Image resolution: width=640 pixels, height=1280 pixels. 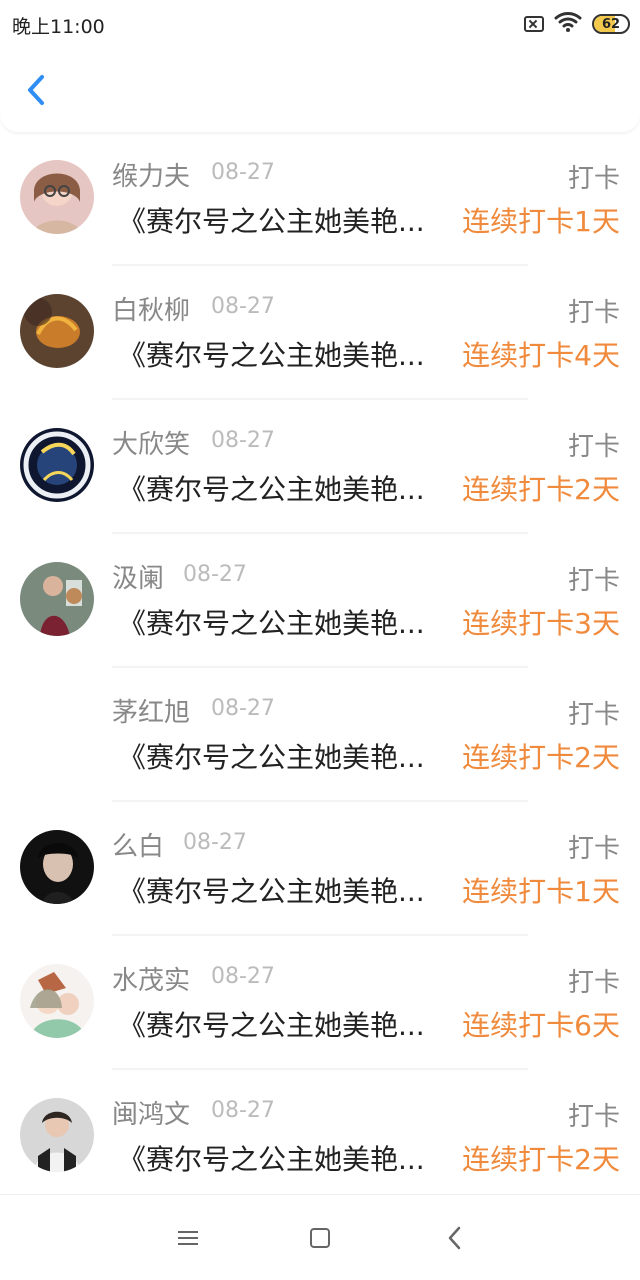 What do you see at coordinates (320, 1132) in the screenshot?
I see `list-item: 闽鸿文 08-27 打卡 《赛尔号之公主她美艳... 连续打卡2天` at bounding box center [320, 1132].